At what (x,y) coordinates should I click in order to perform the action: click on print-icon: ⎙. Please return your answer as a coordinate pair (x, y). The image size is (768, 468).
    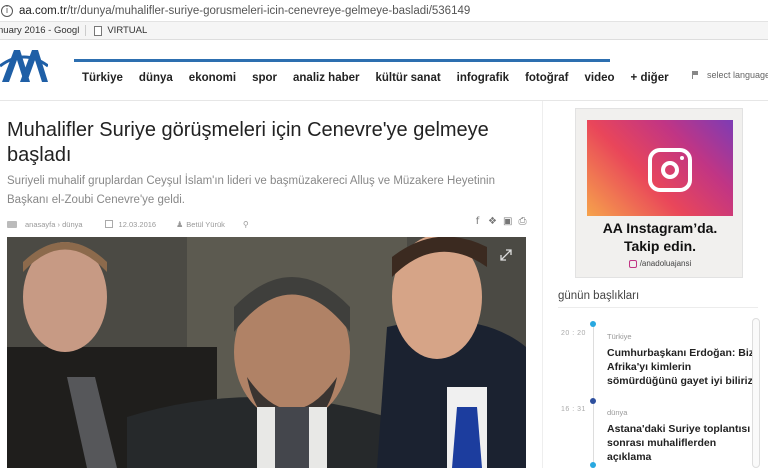
    Looking at the image, I should click on (522, 221).